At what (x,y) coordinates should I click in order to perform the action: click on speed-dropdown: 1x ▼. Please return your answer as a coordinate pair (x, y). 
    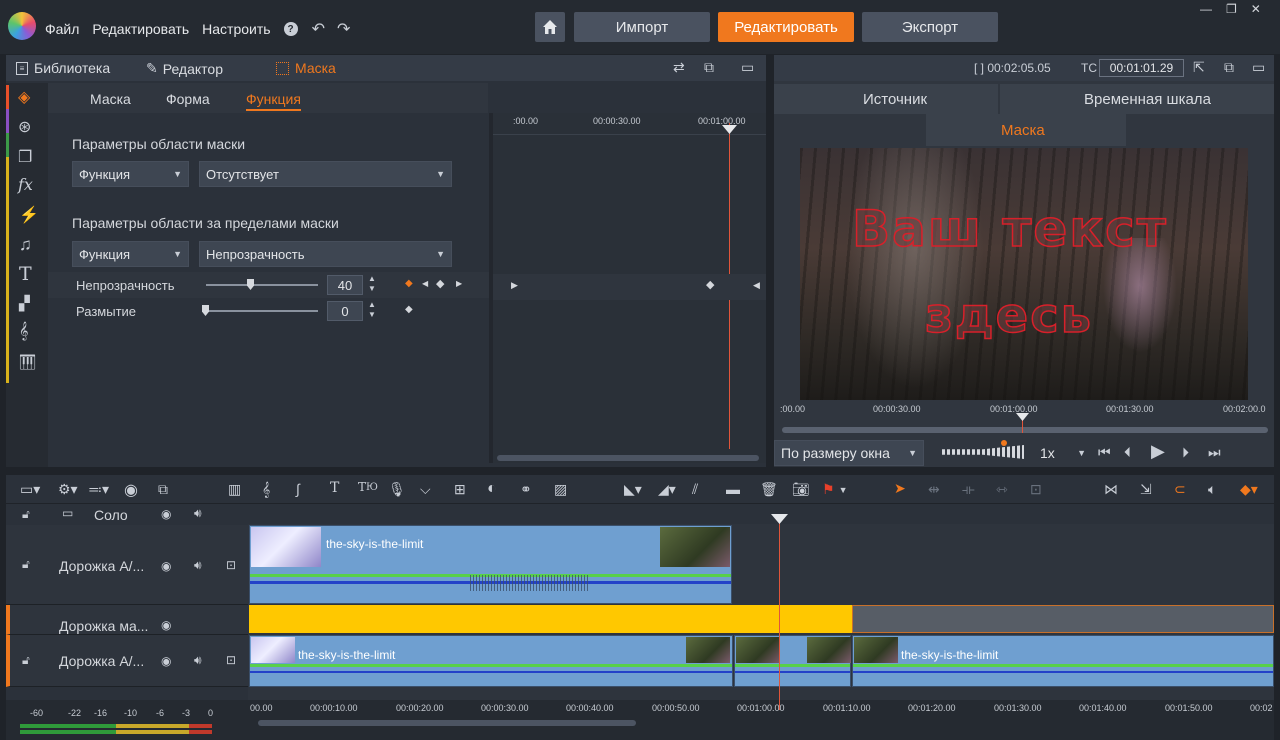
    Looking at the image, I should click on (1063, 453).